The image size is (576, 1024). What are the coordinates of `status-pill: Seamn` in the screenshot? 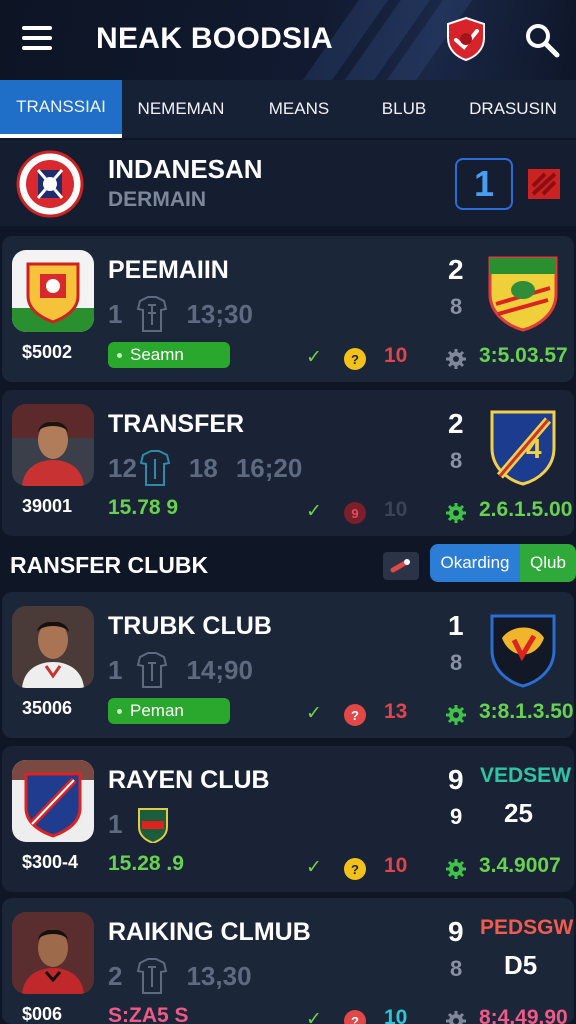 It's located at (169, 355).